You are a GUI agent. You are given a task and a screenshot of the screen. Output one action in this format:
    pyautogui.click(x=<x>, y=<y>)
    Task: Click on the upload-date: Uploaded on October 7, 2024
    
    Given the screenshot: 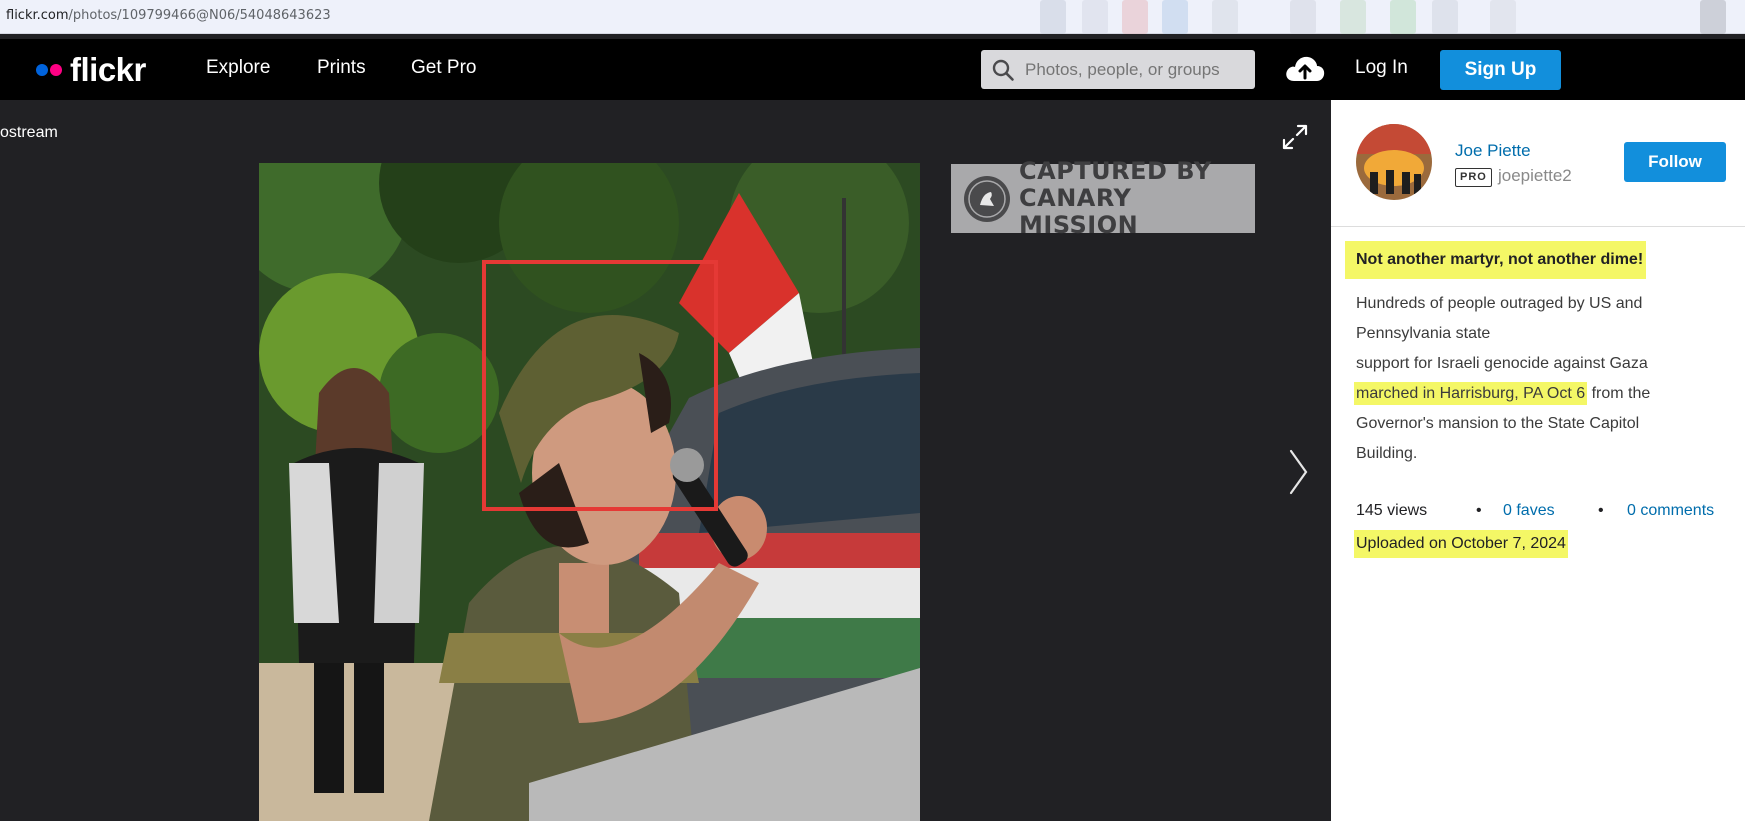 What is the action you would take?
    pyautogui.click(x=1461, y=544)
    